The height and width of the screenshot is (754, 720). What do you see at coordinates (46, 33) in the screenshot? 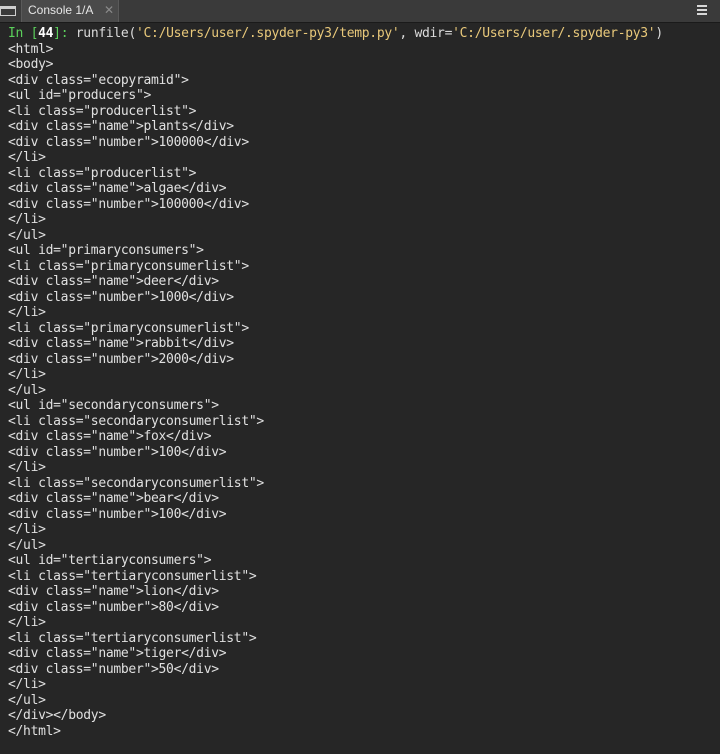
I see `prompt-number: 44` at bounding box center [46, 33].